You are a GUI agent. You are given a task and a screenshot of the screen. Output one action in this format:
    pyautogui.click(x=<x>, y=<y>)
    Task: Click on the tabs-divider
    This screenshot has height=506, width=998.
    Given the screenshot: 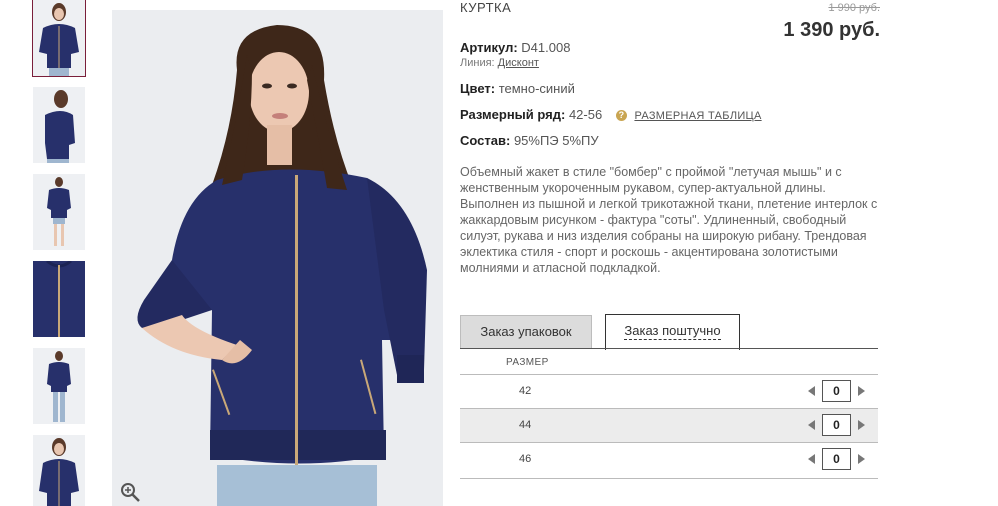 What is the action you would take?
    pyautogui.click(x=669, y=348)
    